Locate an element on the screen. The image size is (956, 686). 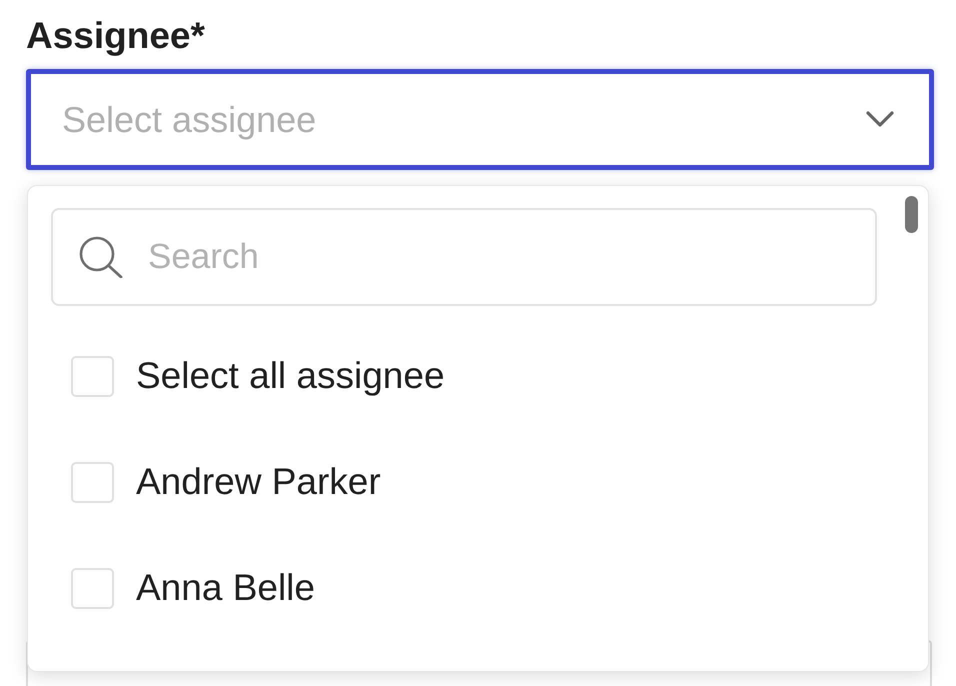
assignee-option: Andrew Parker is located at coordinates (221, 482).